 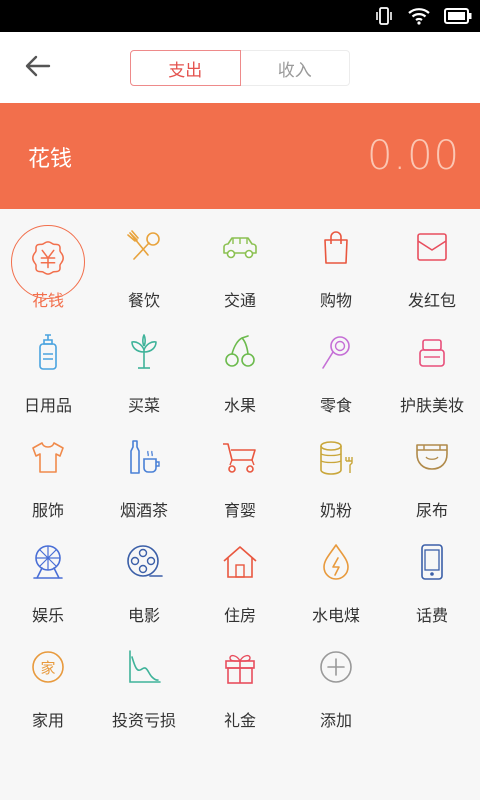 What do you see at coordinates (432, 471) in the screenshot?
I see `category-item: 尿布` at bounding box center [432, 471].